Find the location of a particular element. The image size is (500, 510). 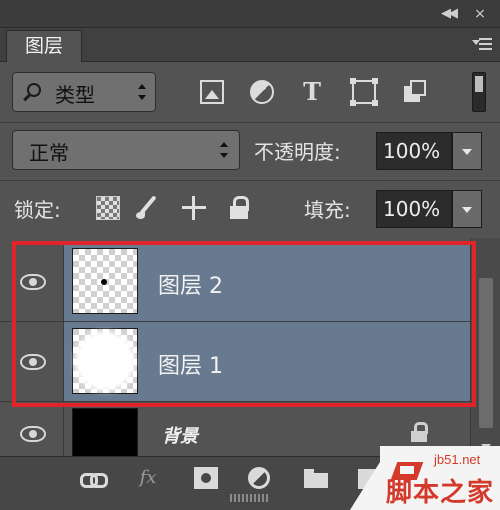

site-watermark: jb51.net 脚本之家 is located at coordinates (425, 478).